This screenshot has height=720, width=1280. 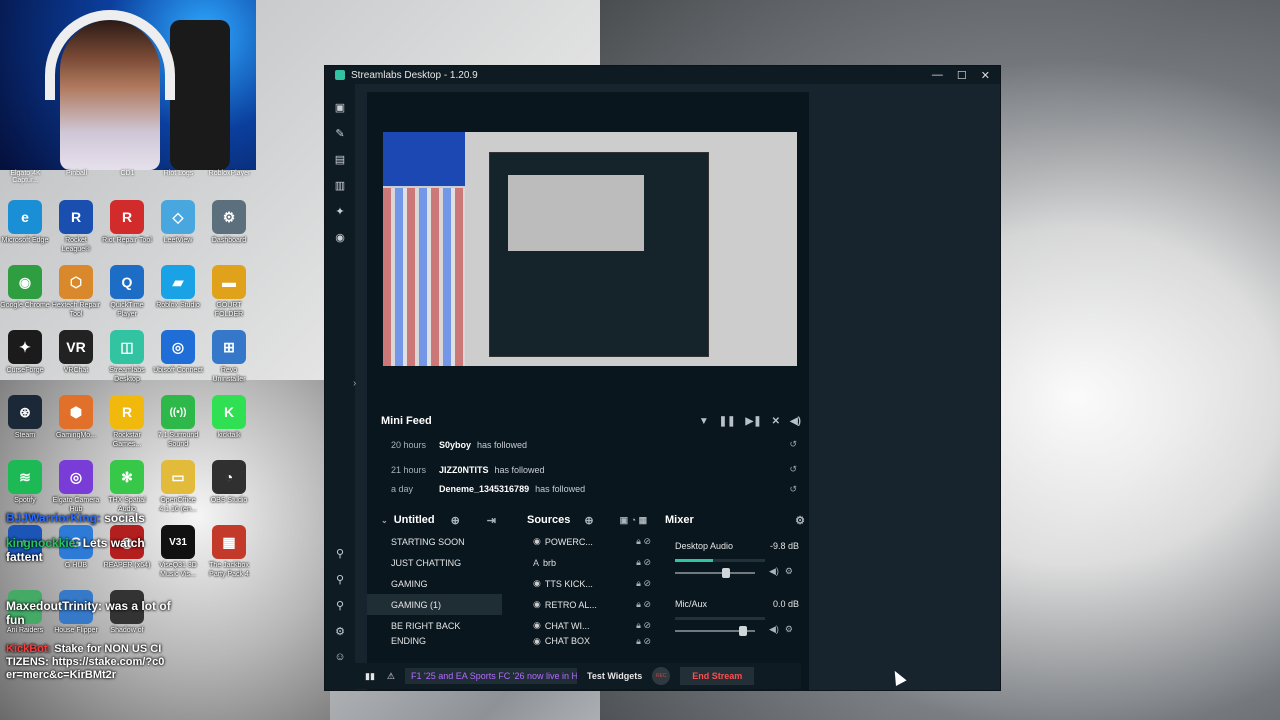 I want to click on scene-item: STARTING SOON, so click(x=434, y=541).